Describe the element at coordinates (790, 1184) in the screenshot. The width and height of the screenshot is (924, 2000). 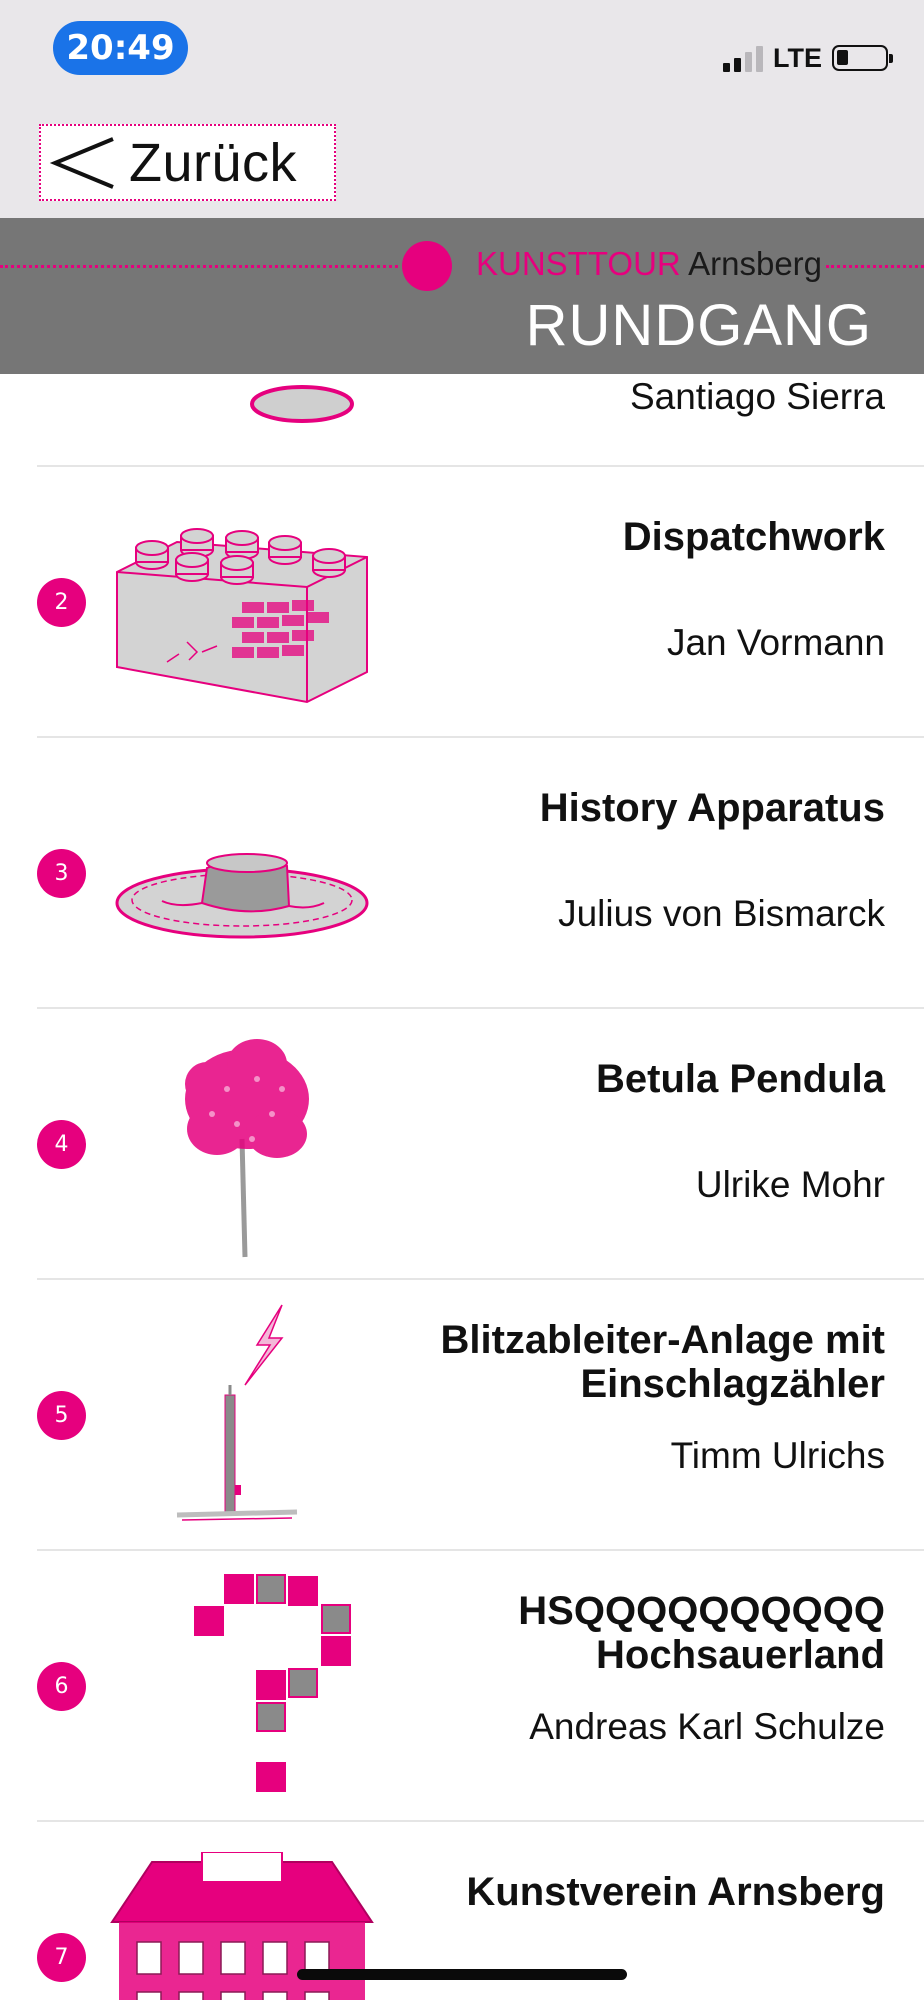
I see `list-item-artist: Ulrike Mohr` at that location.